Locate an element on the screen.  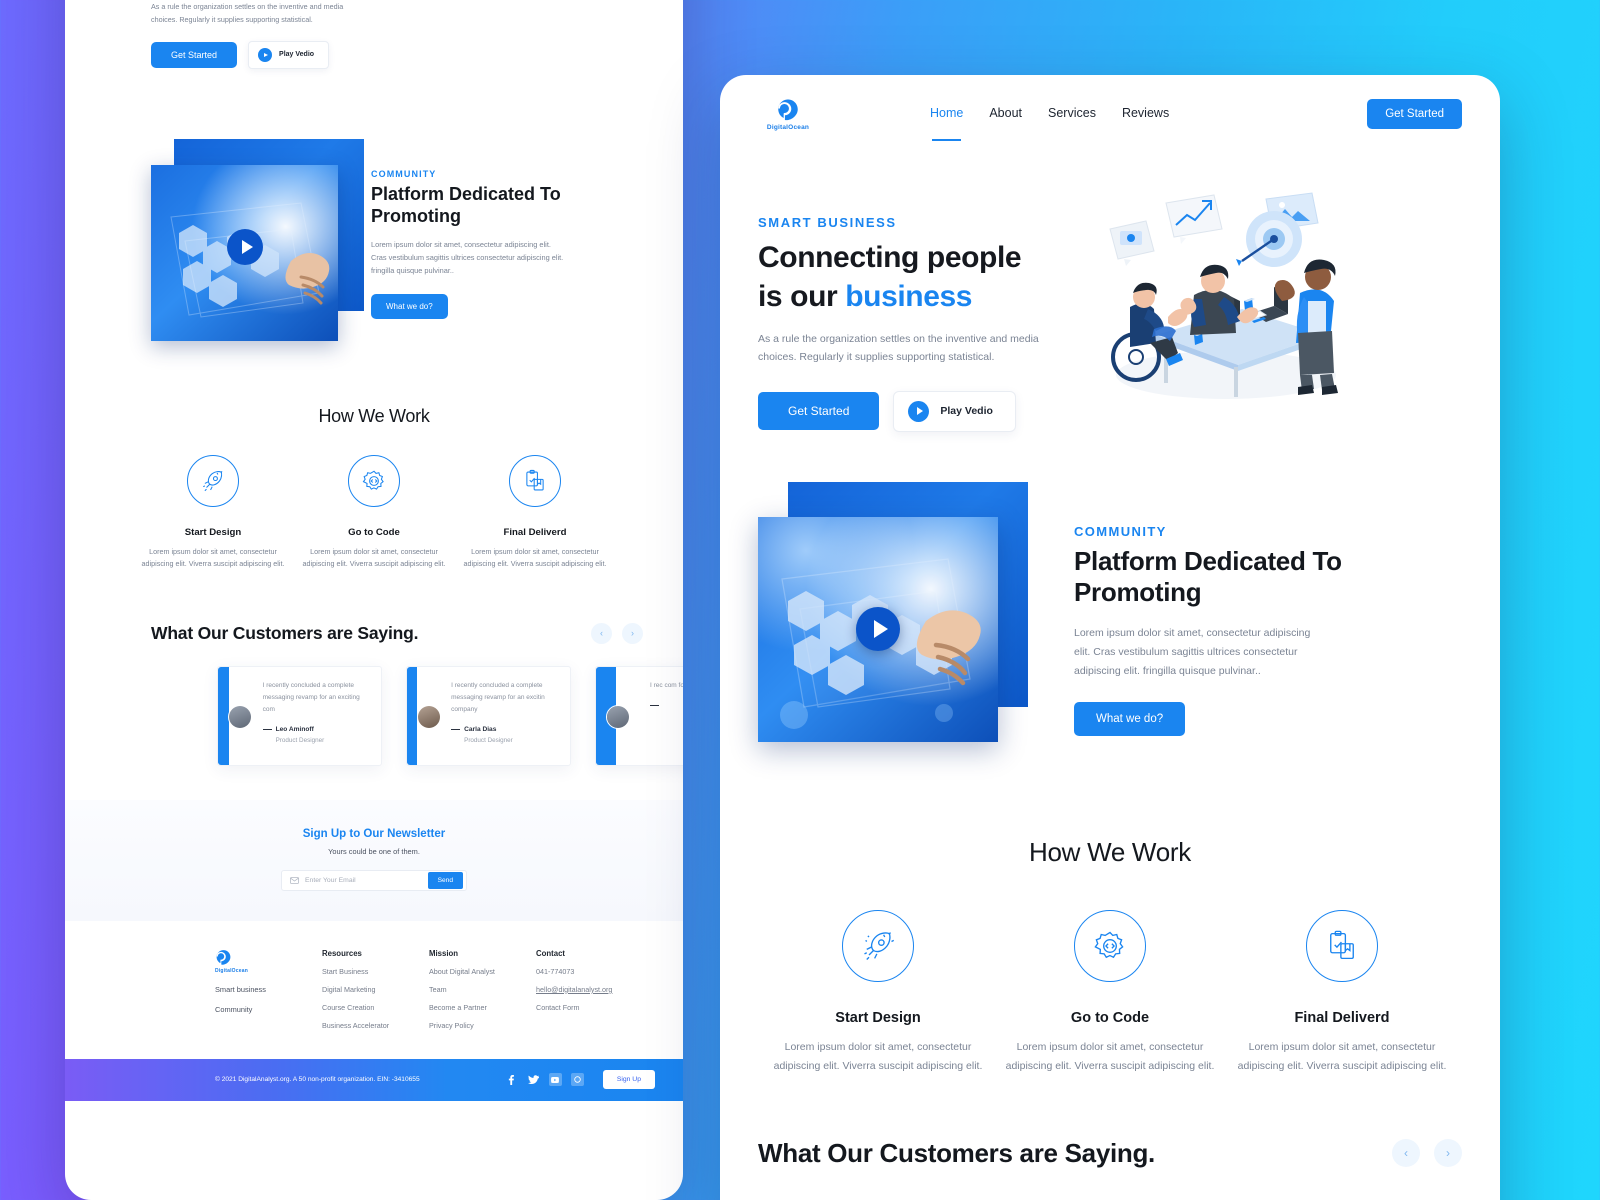
footer-brand-name: DigitalOcean is located at coordinates (231, 970).